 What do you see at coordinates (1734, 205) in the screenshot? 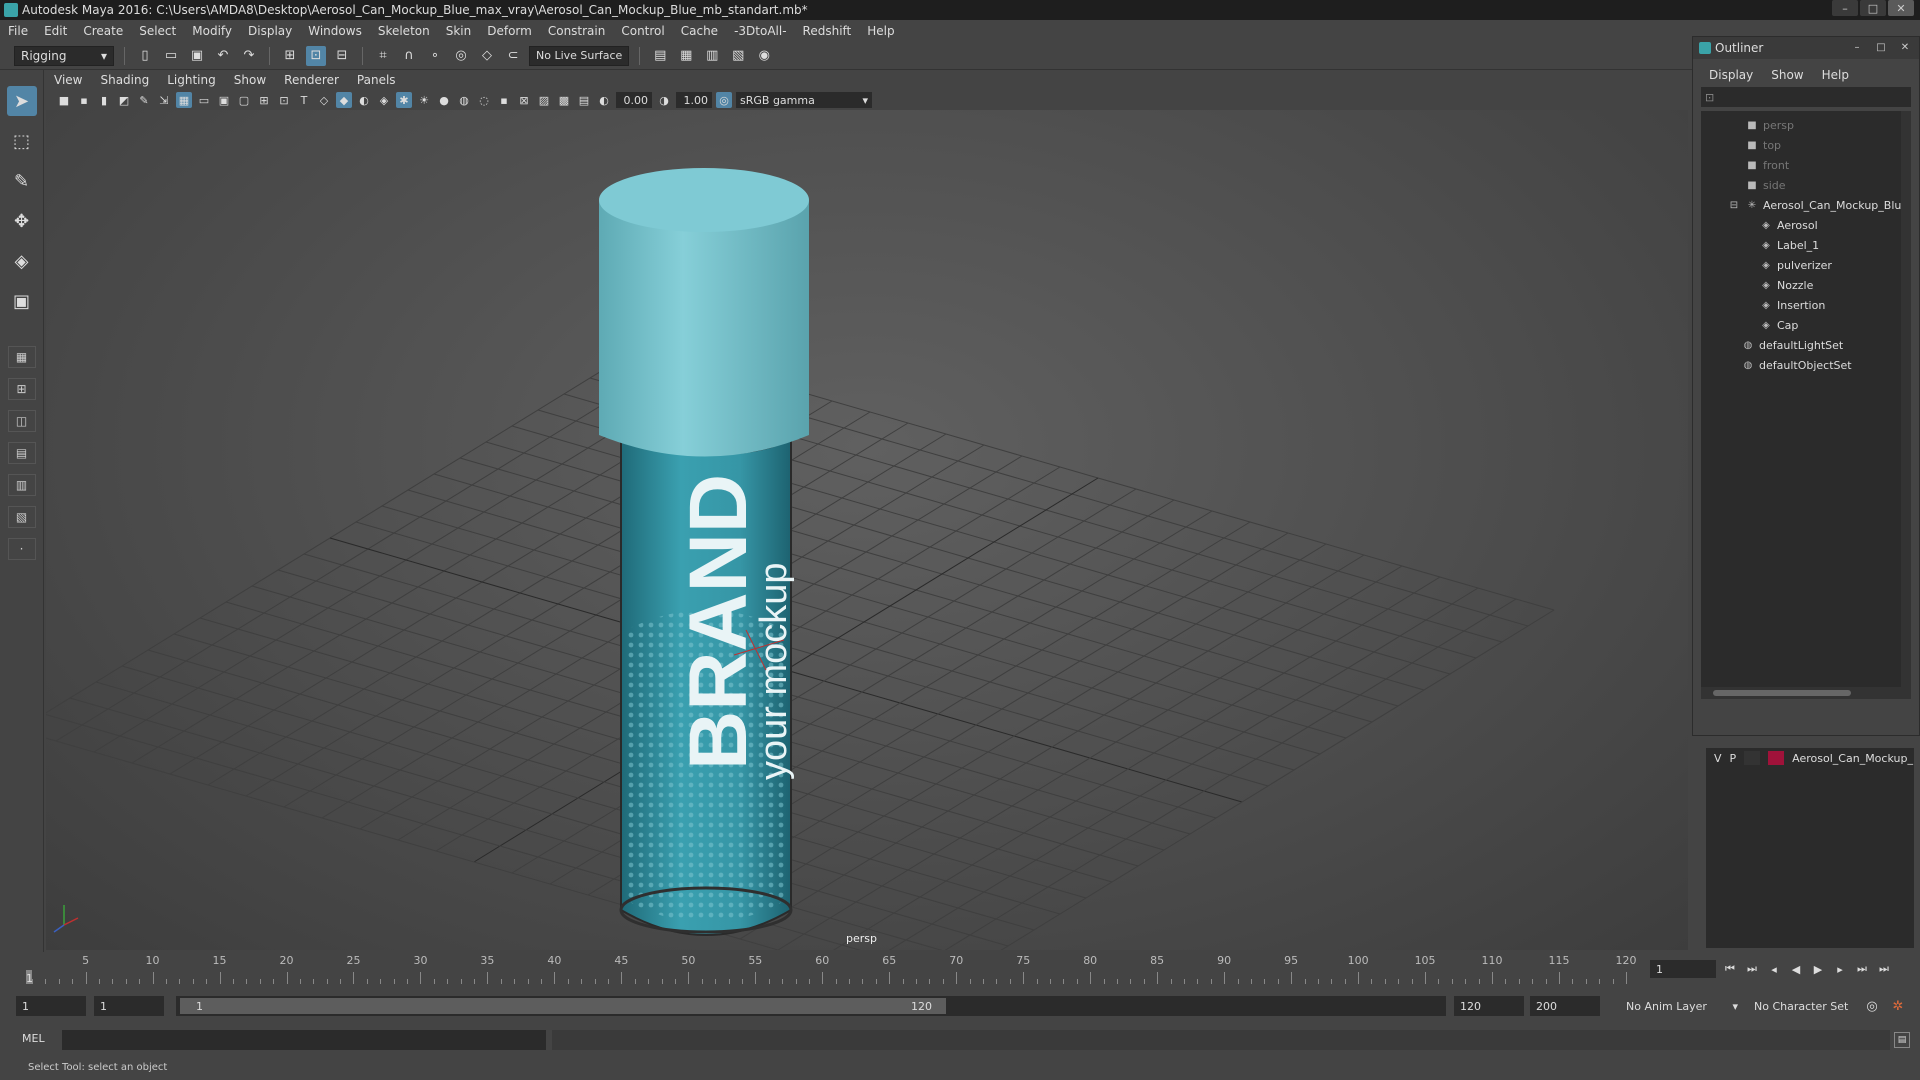
I see `collapse-icon: ⊟` at bounding box center [1734, 205].